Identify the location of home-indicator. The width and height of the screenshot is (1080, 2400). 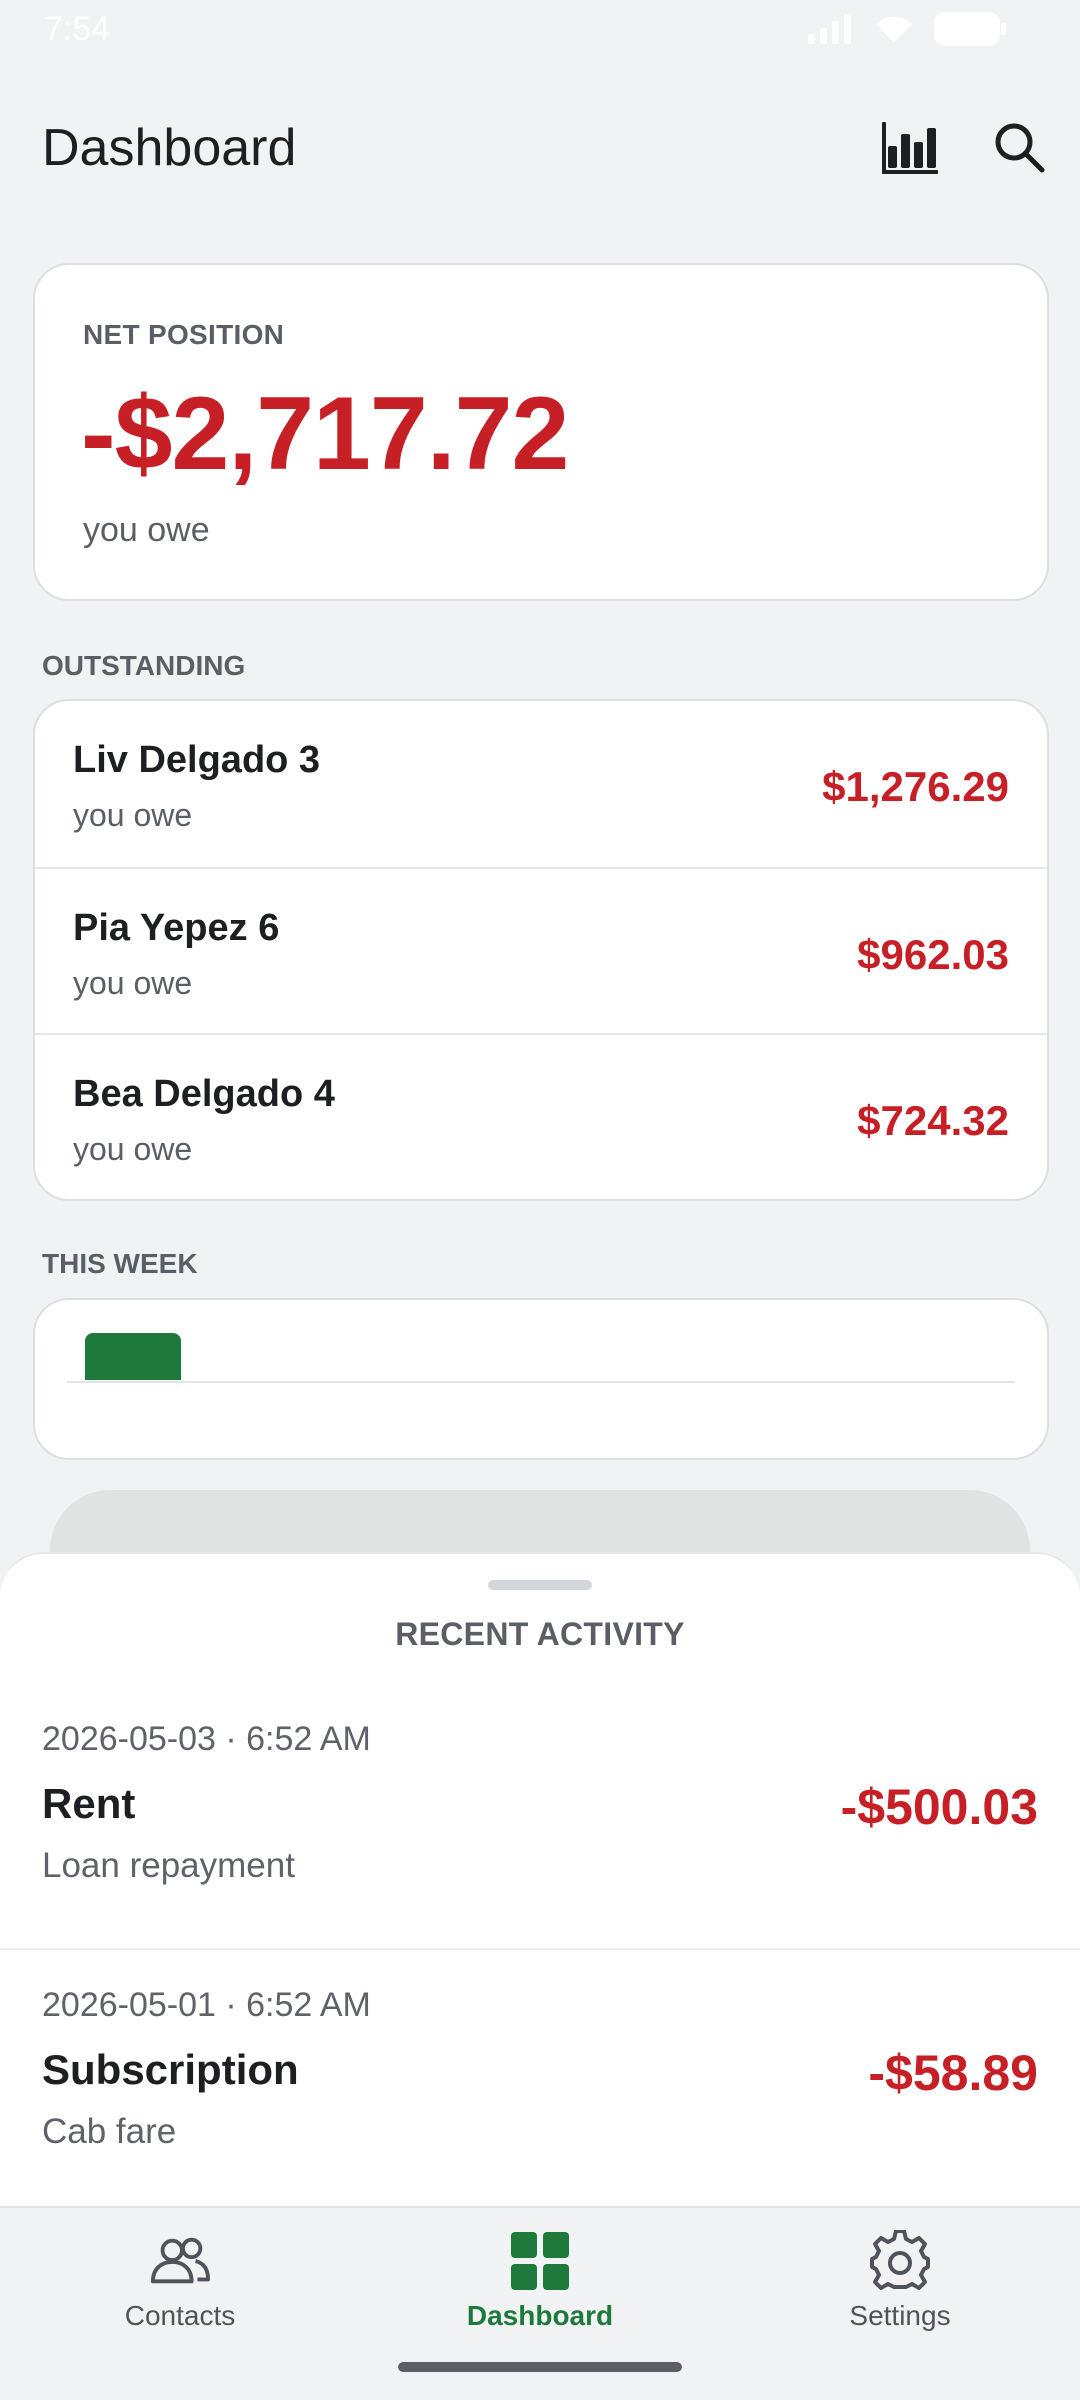
(540, 2367).